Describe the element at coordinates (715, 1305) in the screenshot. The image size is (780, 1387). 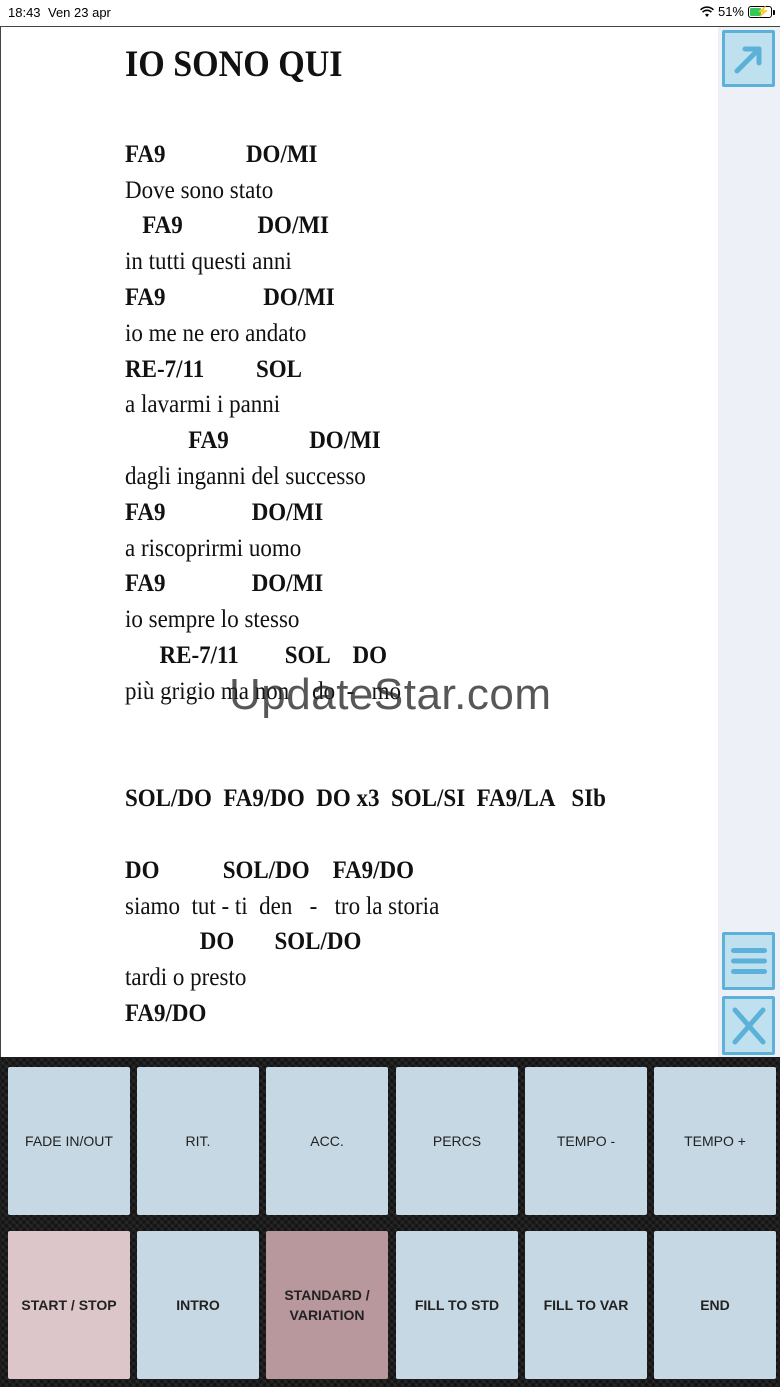
I see `end-button: END` at that location.